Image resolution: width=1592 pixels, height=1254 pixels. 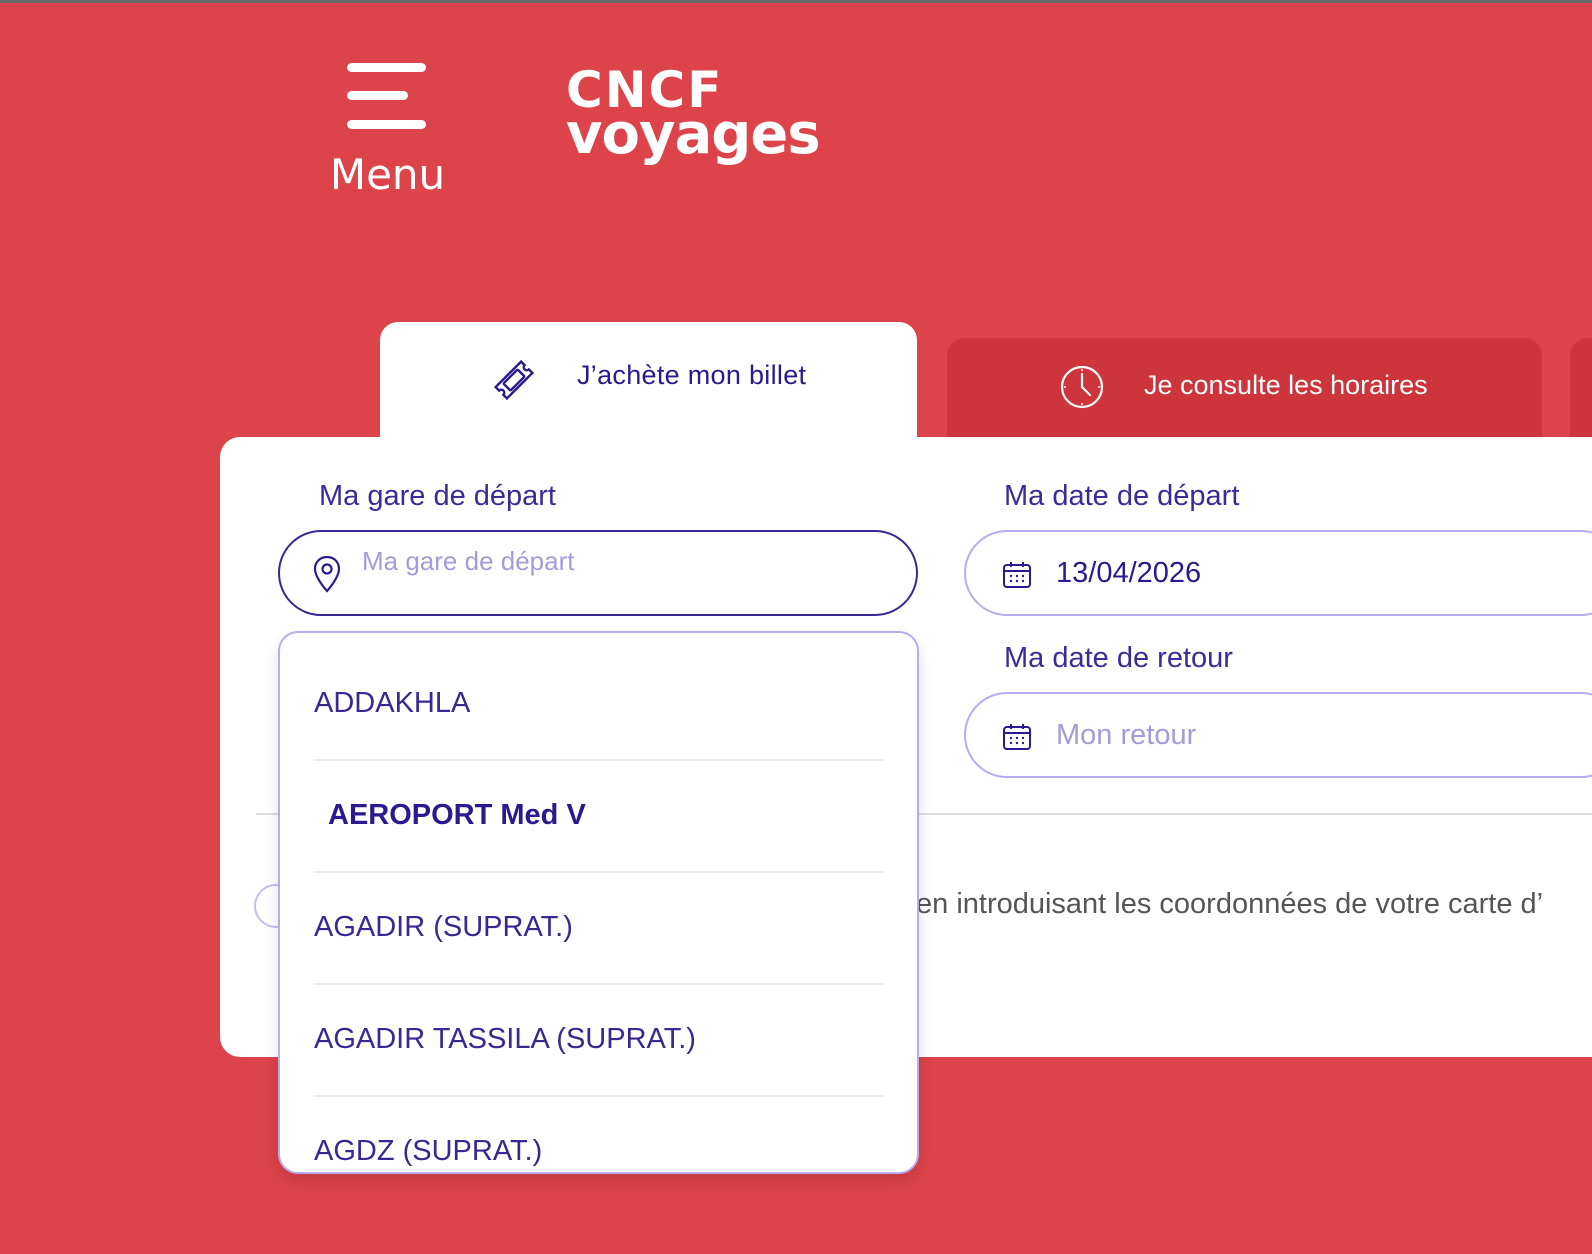 What do you see at coordinates (1278, 735) in the screenshot?
I see `return-date-field: Mon retour` at bounding box center [1278, 735].